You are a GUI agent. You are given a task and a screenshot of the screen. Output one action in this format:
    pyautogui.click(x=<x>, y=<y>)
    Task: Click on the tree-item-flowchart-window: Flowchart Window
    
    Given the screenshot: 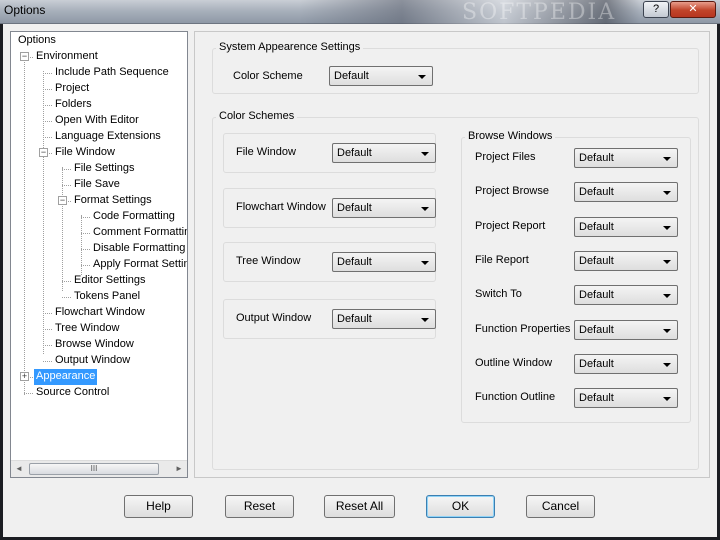 What is the action you would take?
    pyautogui.click(x=100, y=313)
    